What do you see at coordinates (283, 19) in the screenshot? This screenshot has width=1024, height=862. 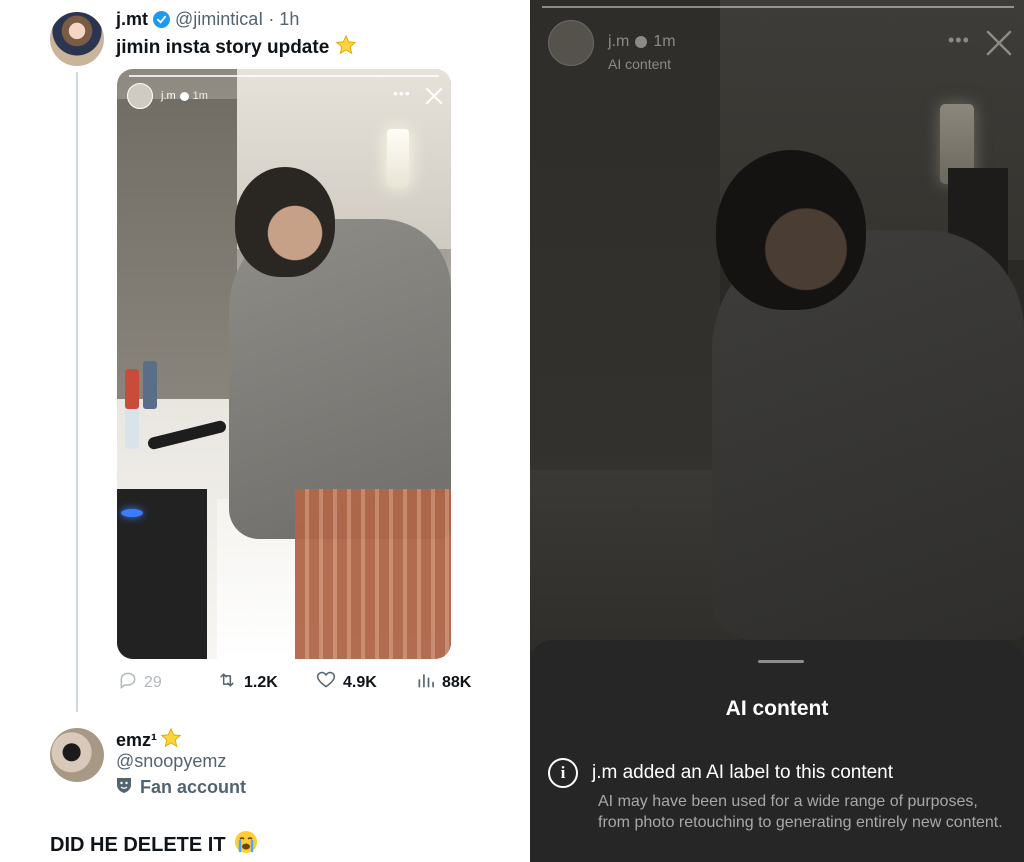 I see `tweet-time: · 1h` at bounding box center [283, 19].